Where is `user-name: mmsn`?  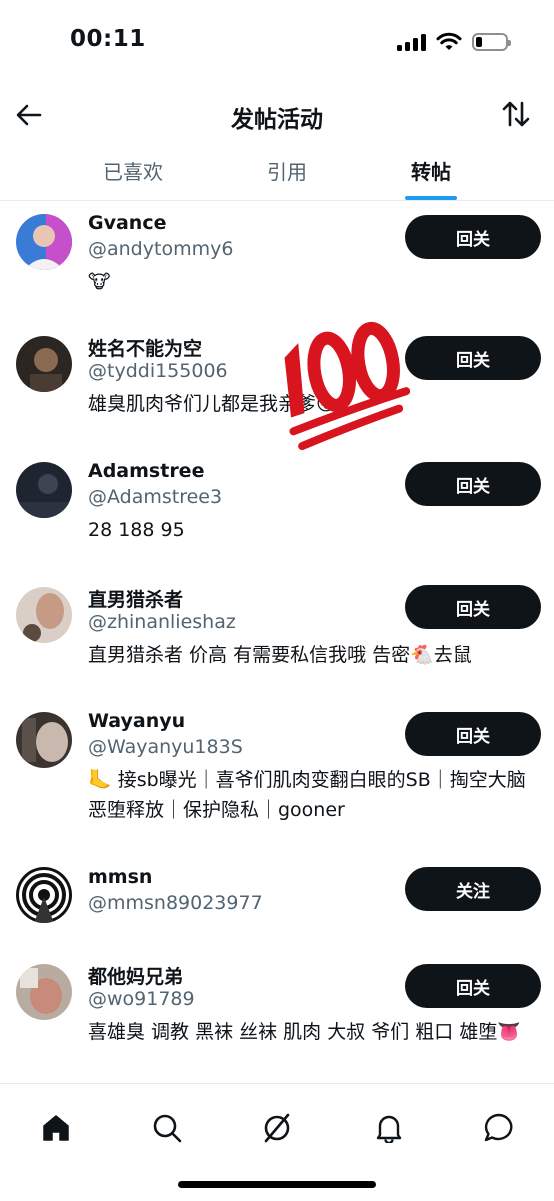 user-name: mmsn is located at coordinates (120, 877).